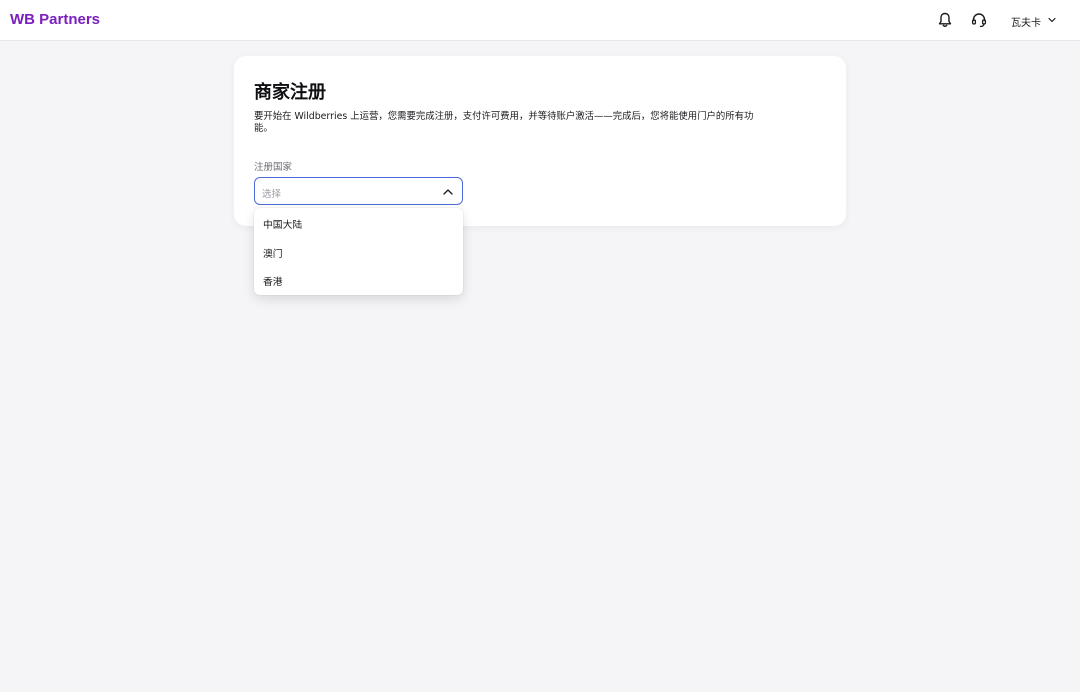 This screenshot has width=1080, height=692. I want to click on country-field-label: 注册国家, so click(273, 167).